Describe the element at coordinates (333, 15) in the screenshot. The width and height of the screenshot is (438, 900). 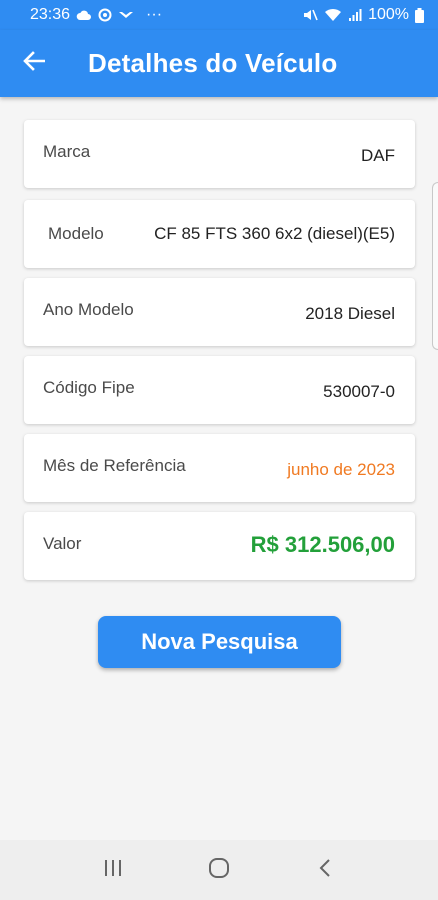
I see `wifi-icon` at that location.